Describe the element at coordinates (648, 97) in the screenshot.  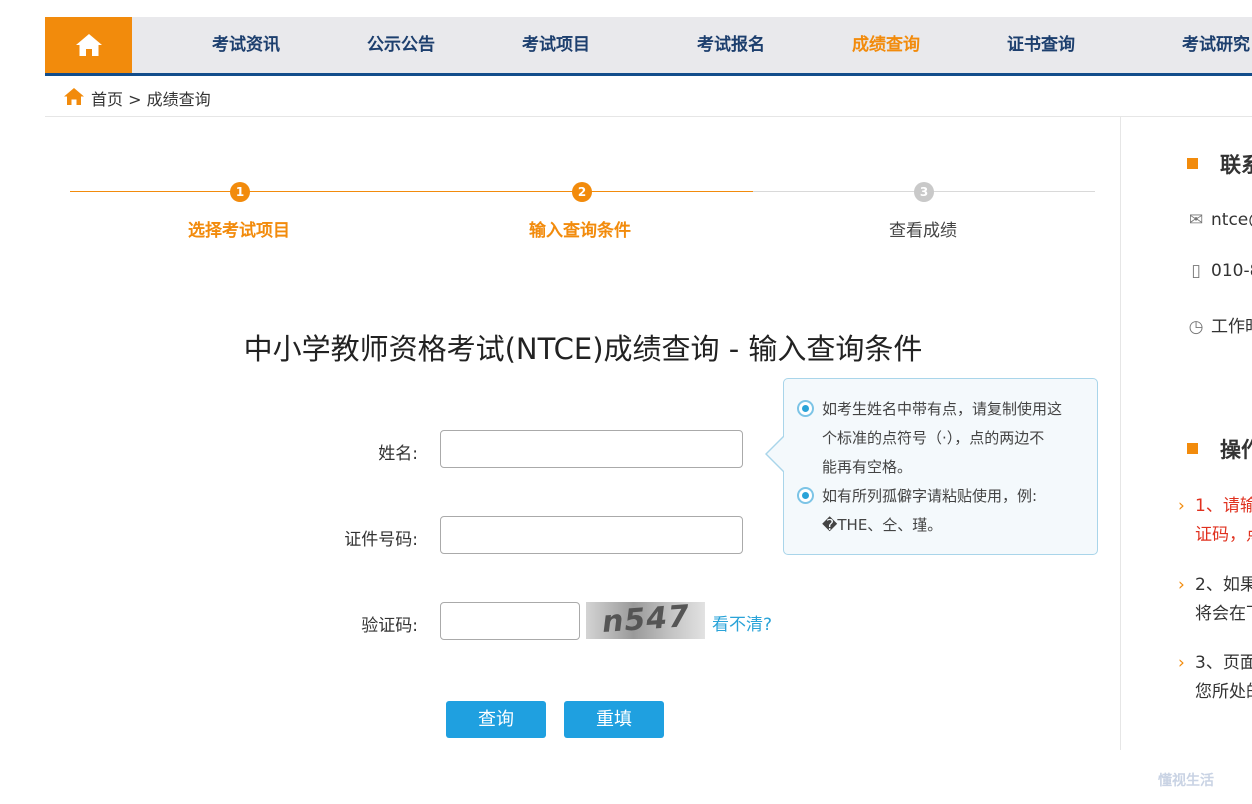
I see `breadcrumb: 首页 > 成绩查询` at that location.